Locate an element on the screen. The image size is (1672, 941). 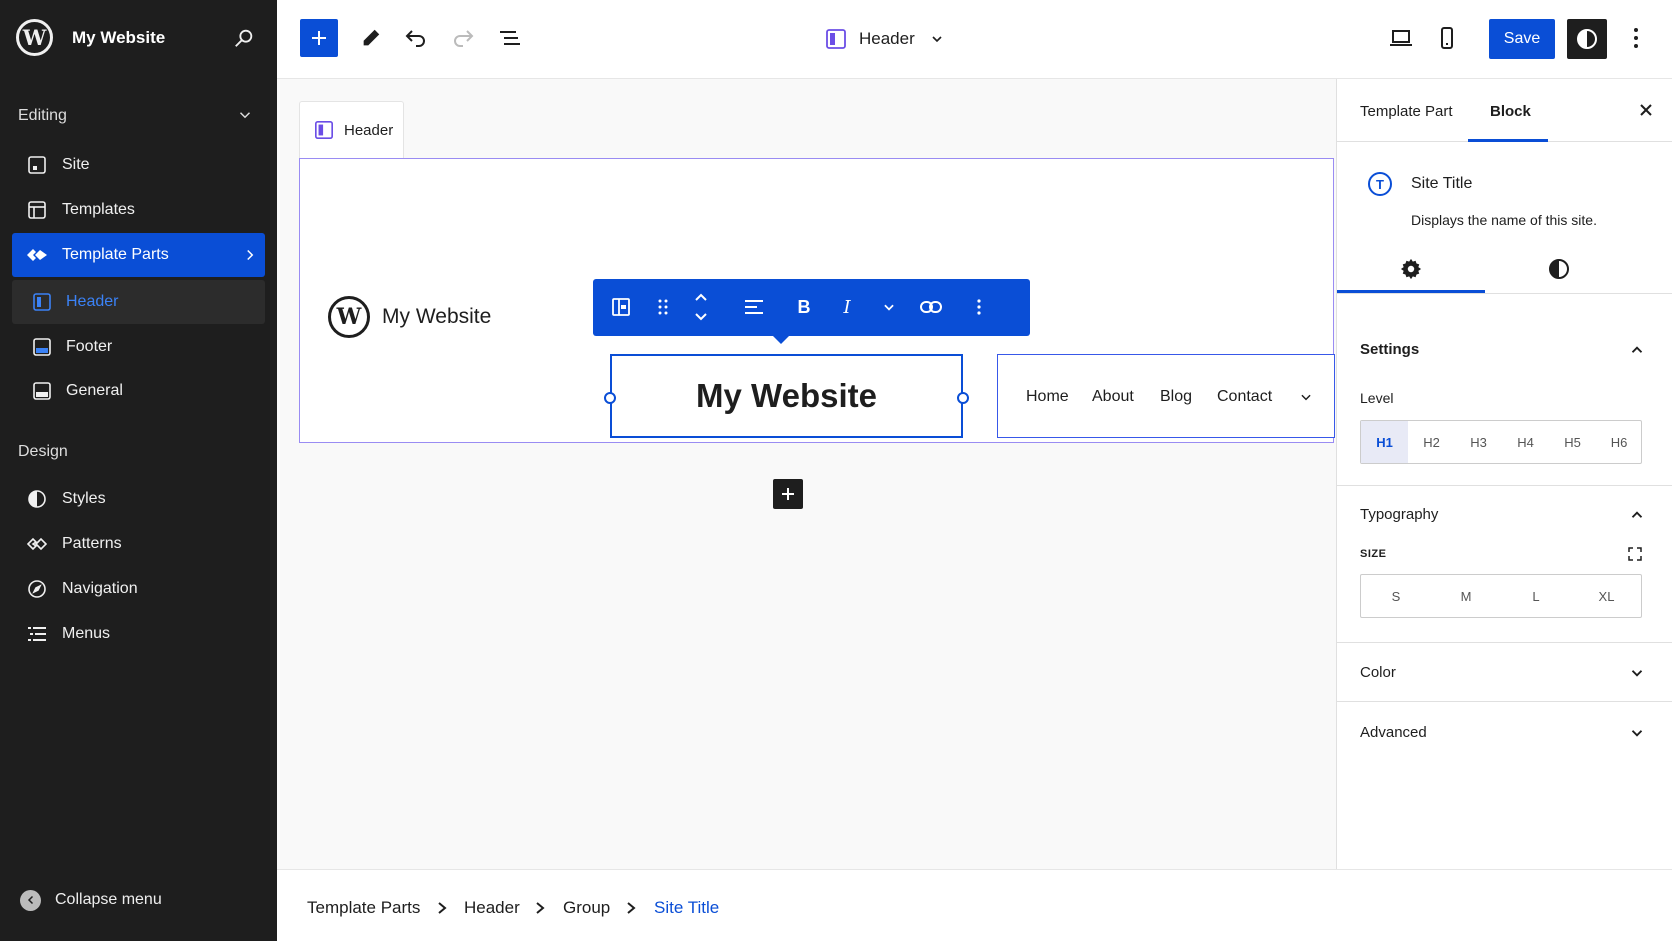
level-h3-option: H3 is located at coordinates (1478, 442).